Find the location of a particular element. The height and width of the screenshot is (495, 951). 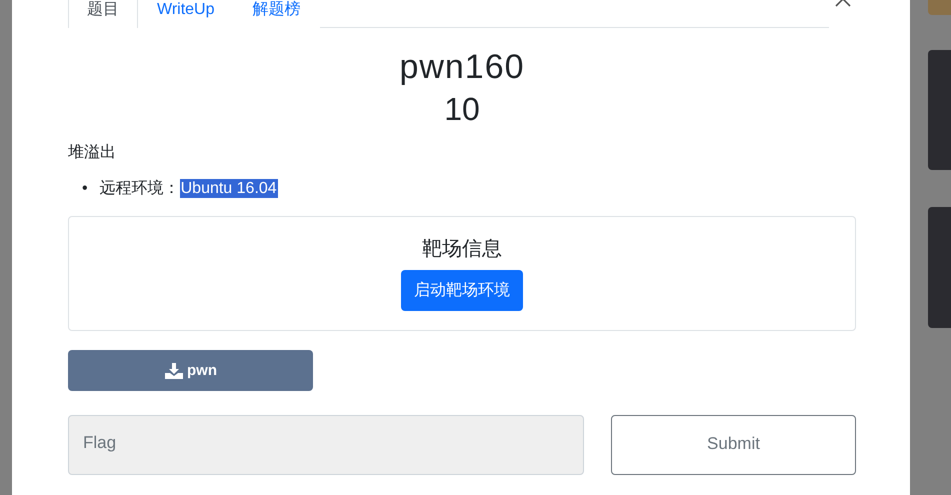

download-button: pwn is located at coordinates (190, 370).